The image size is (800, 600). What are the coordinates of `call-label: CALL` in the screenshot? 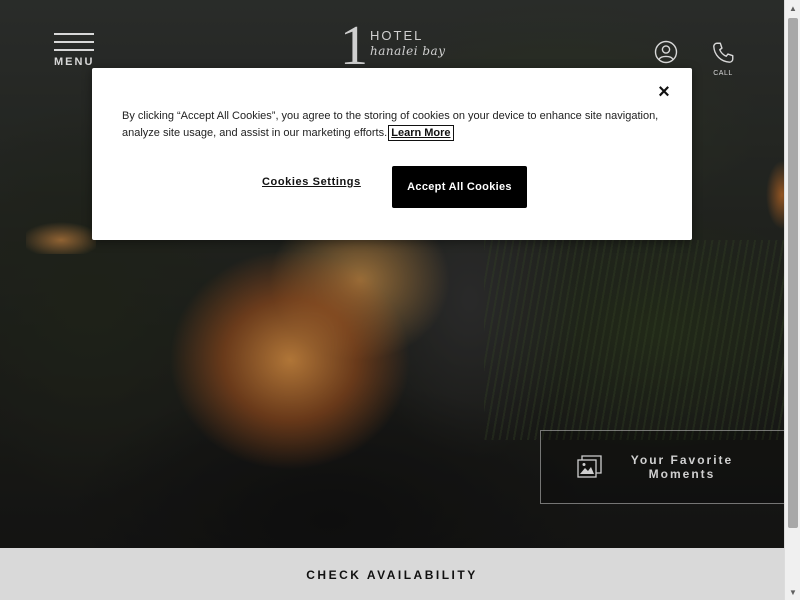 It's located at (723, 73).